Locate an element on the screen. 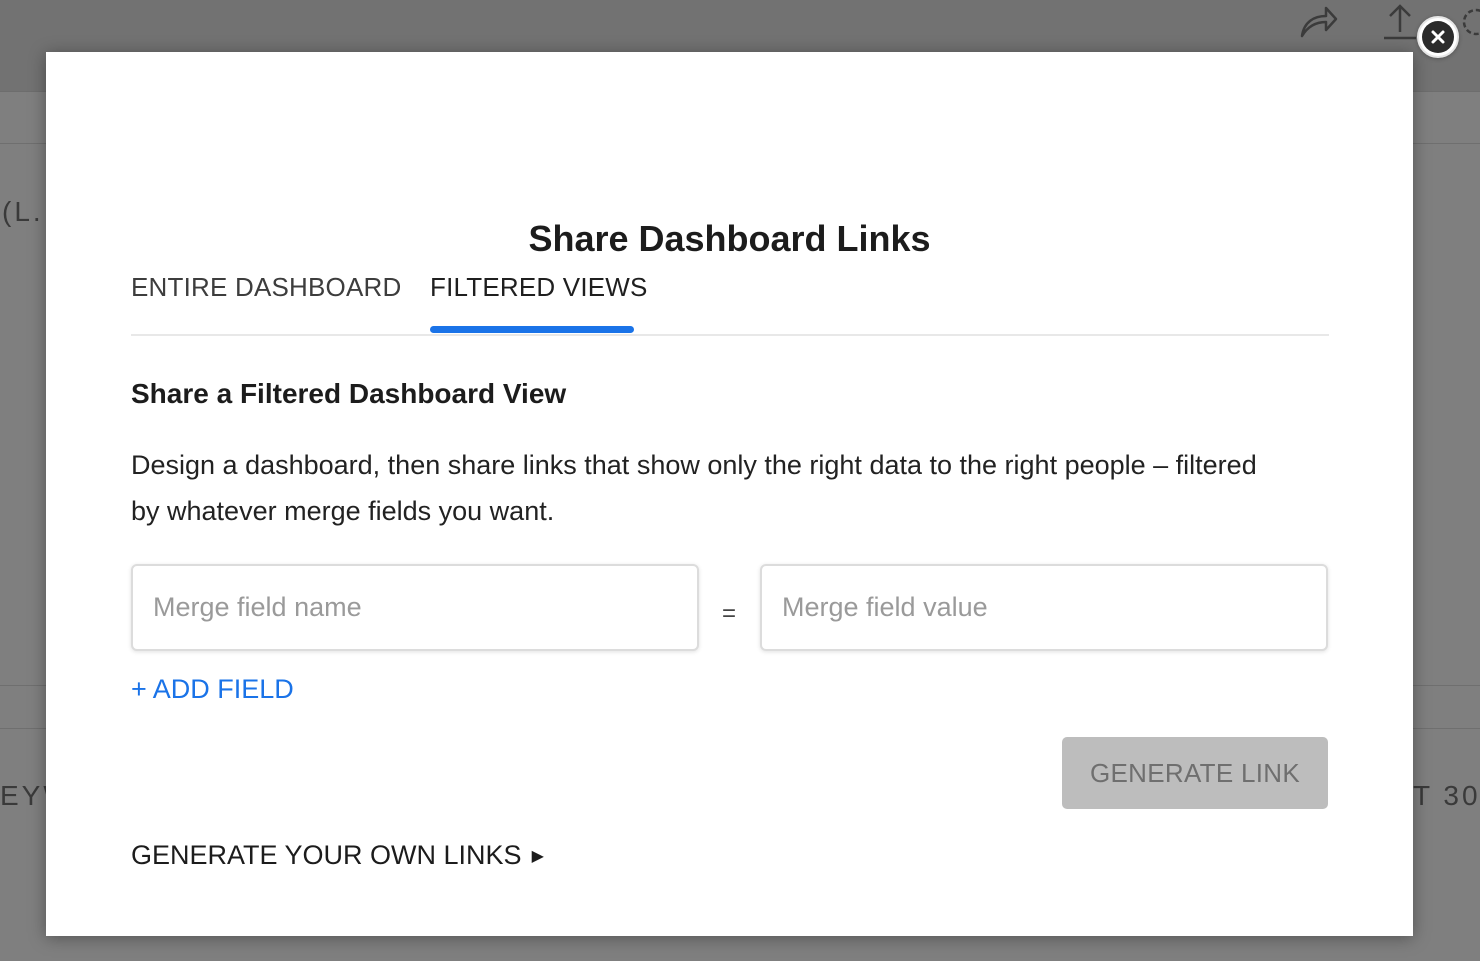 This screenshot has width=1480, height=961. upload-icon is located at coordinates (1400, 22).